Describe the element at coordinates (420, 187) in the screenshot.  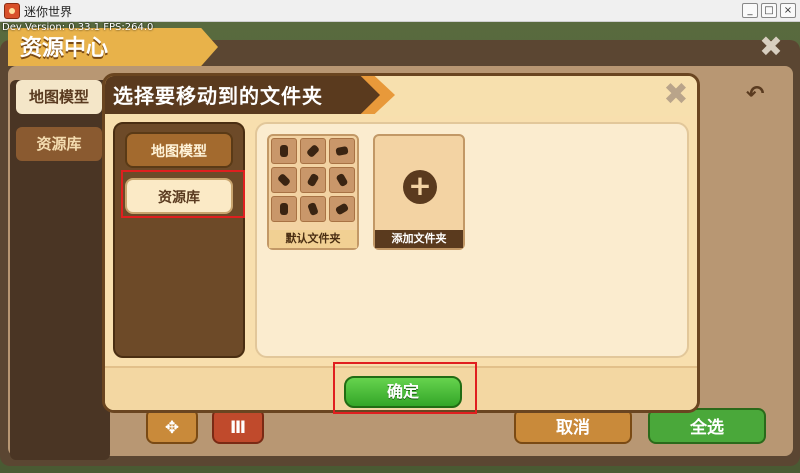
I see `plus-icon: +` at that location.